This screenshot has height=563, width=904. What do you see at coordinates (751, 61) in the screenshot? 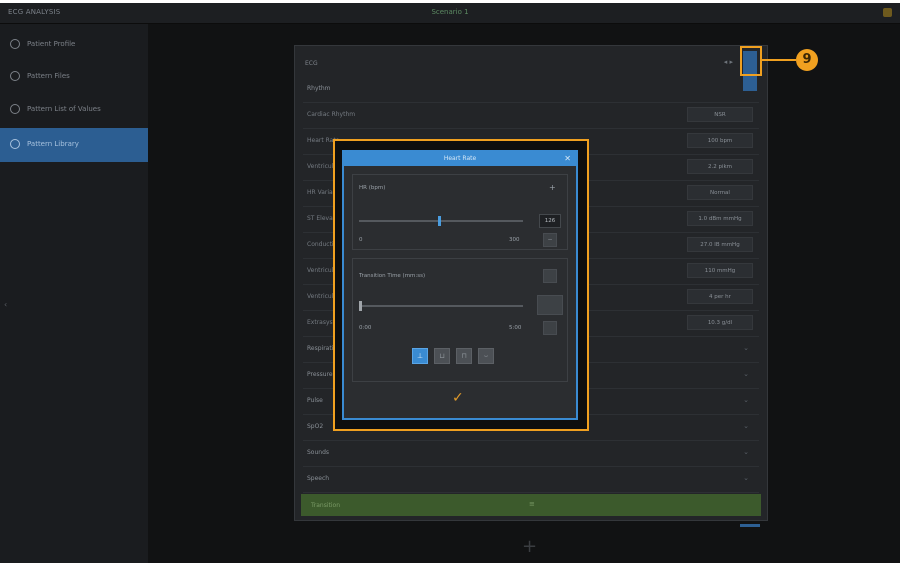
I see `callout-highlight` at bounding box center [751, 61].